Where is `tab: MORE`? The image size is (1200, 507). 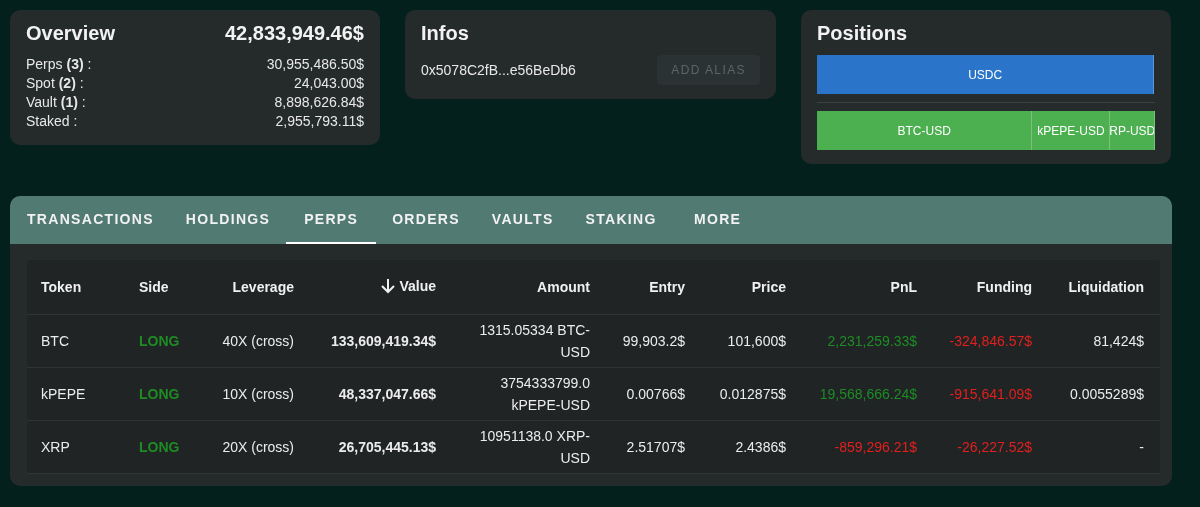 tab: MORE is located at coordinates (717, 220).